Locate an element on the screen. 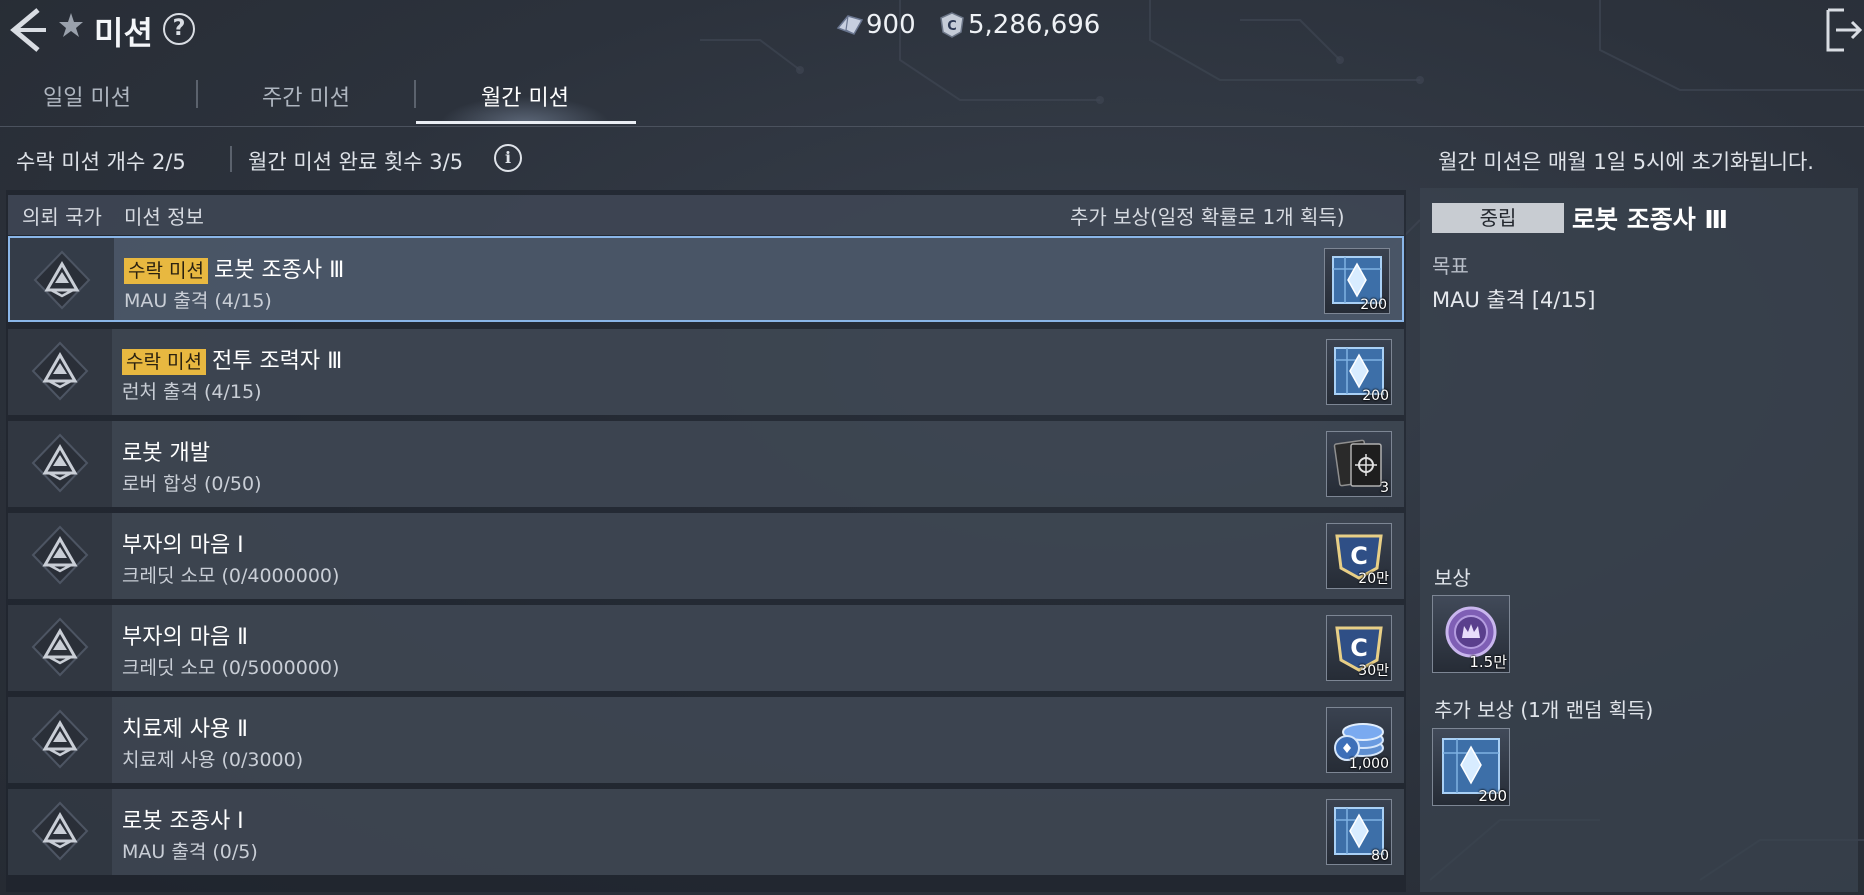 The width and height of the screenshot is (1864, 895). mission-title-line: 로봇 개발 is located at coordinates (166, 451).